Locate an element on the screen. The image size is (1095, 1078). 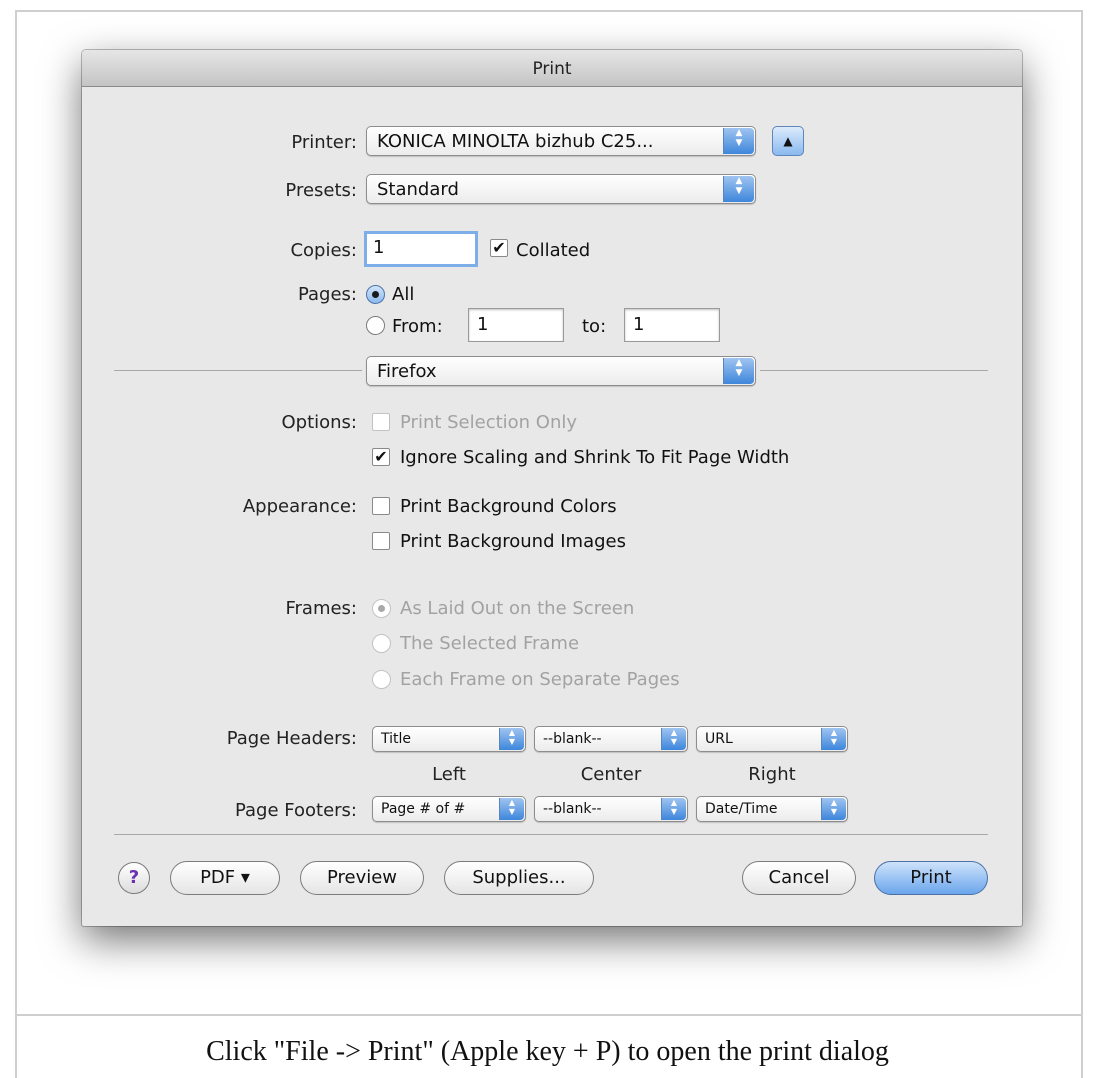
help-button: ? is located at coordinates (134, 878).